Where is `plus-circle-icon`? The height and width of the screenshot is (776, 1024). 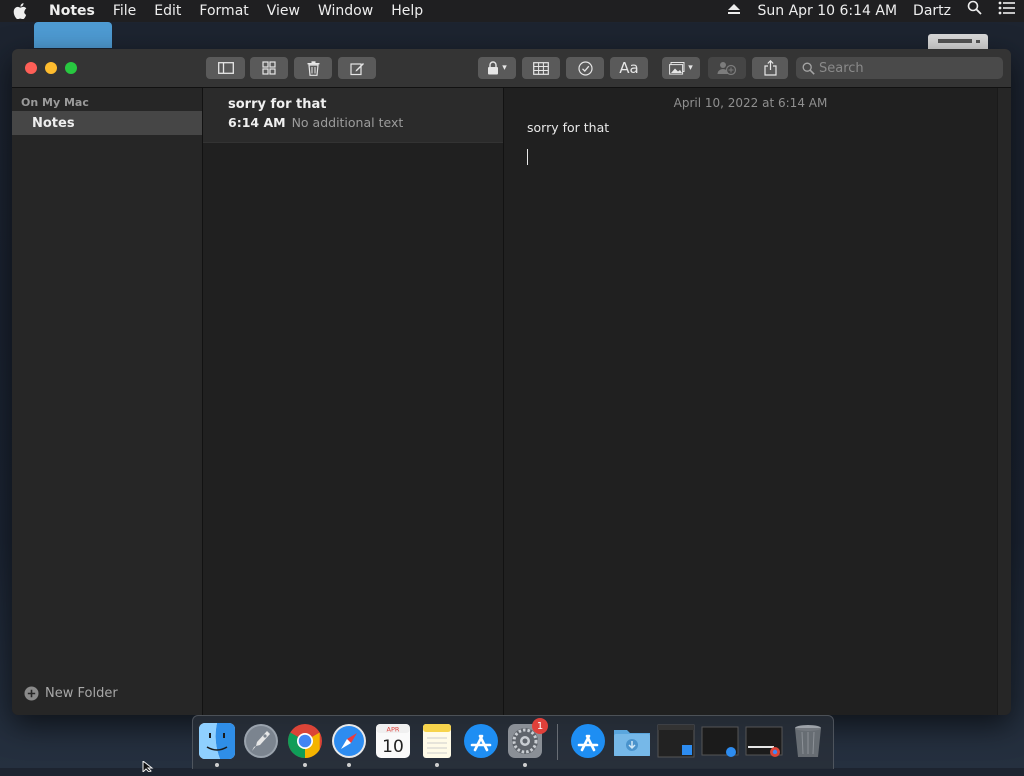
plus-circle-icon is located at coordinates (31, 693).